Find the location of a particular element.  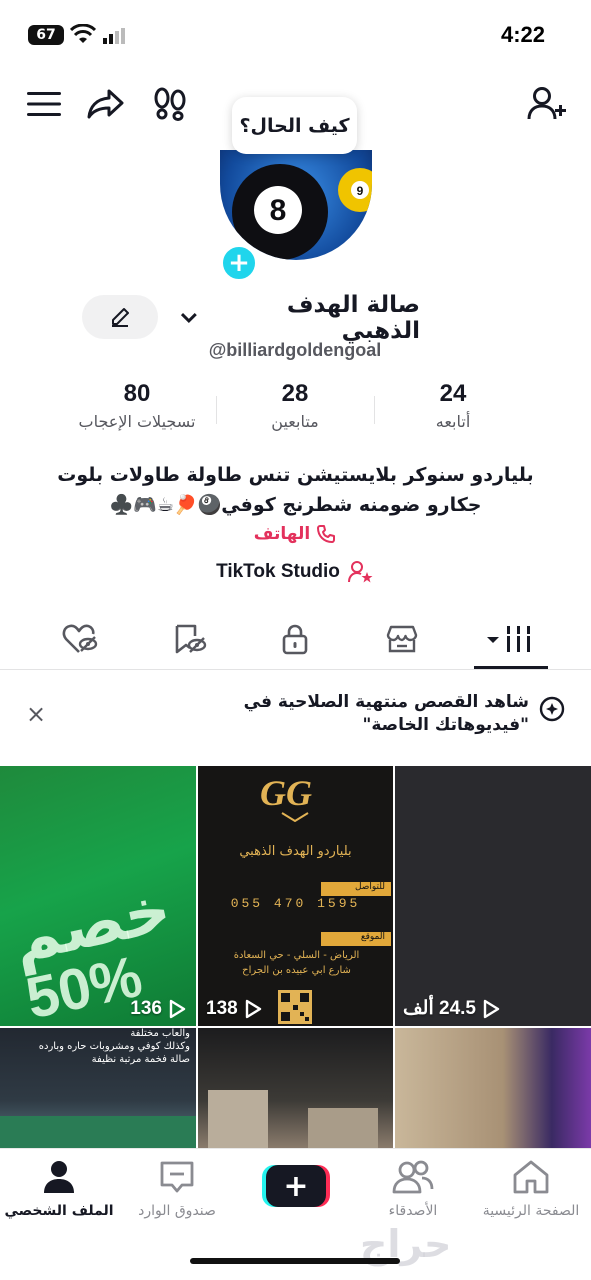

location-label: الموقع is located at coordinates (356, 939).